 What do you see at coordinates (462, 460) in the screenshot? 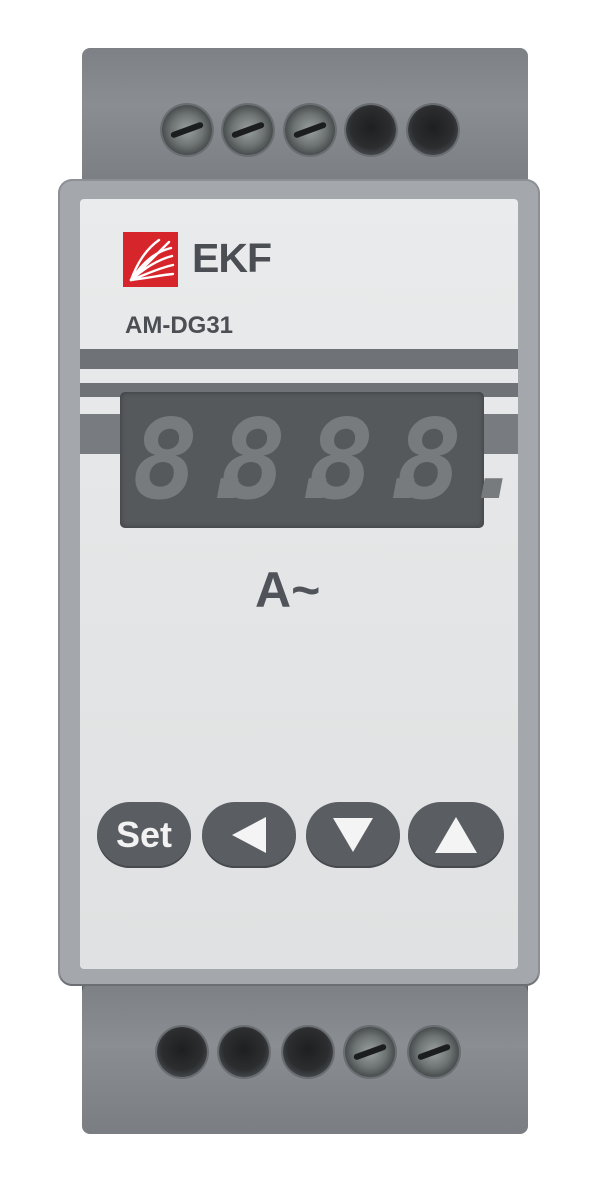
I see `display-digit: 8.` at bounding box center [462, 460].